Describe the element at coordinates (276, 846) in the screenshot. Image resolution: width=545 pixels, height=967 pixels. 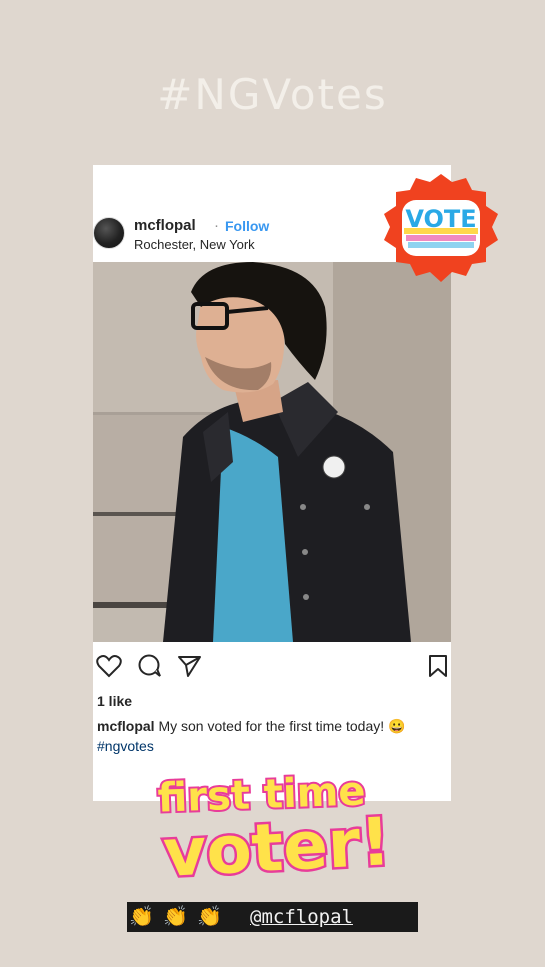
I see `sticker-line-2: voter!` at that location.